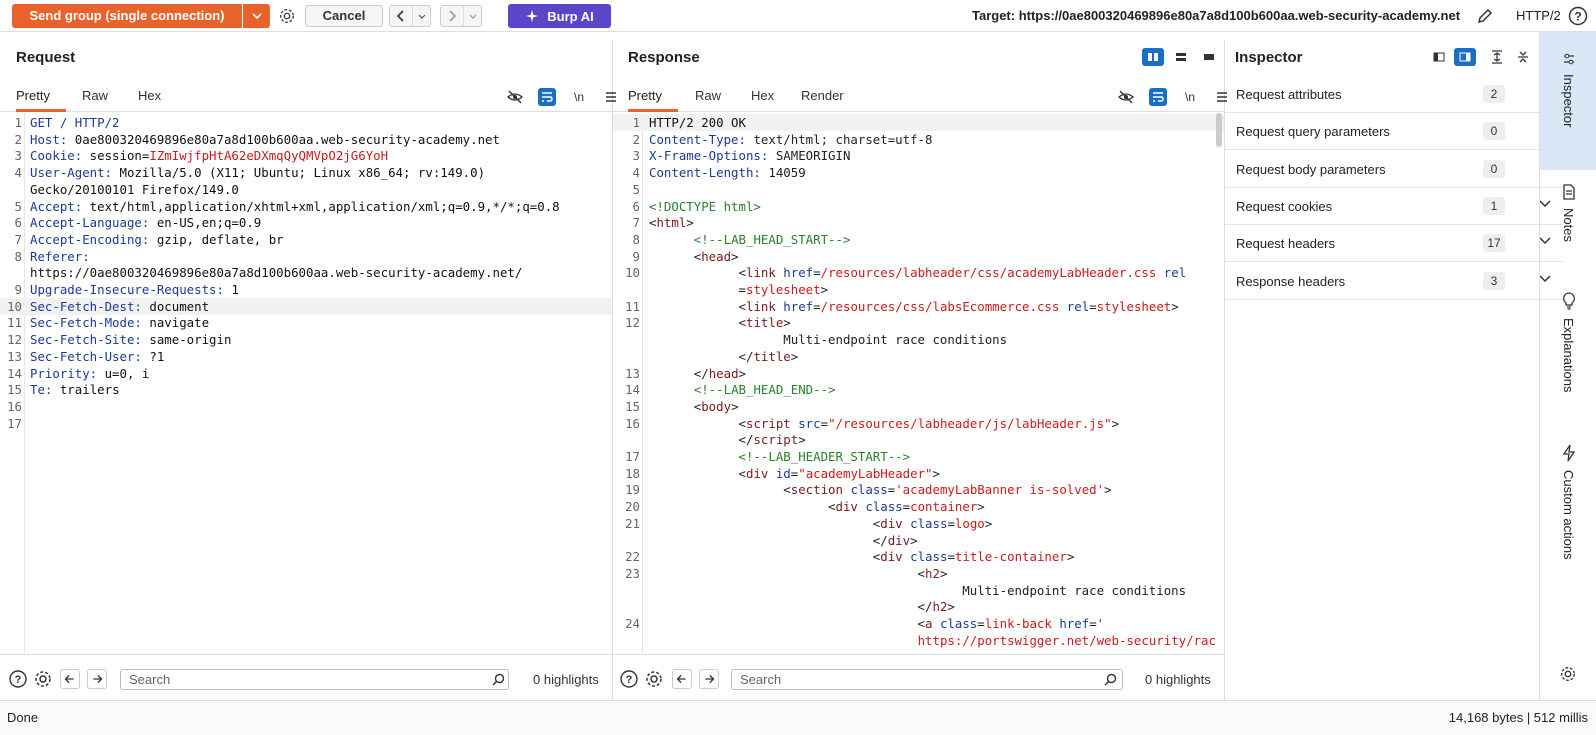 The height and width of the screenshot is (735, 1596). I want to click on history-forward-group, so click(461, 16).